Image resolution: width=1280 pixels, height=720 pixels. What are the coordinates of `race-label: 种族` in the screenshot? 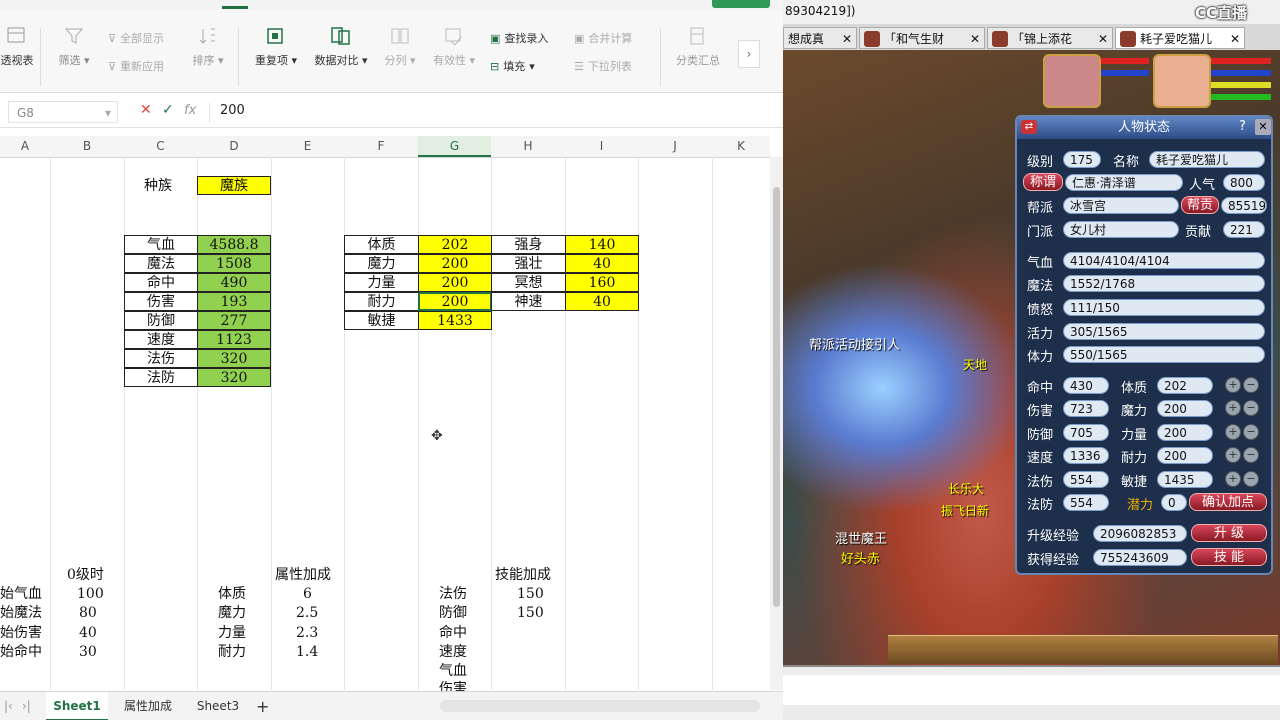 It's located at (158, 186).